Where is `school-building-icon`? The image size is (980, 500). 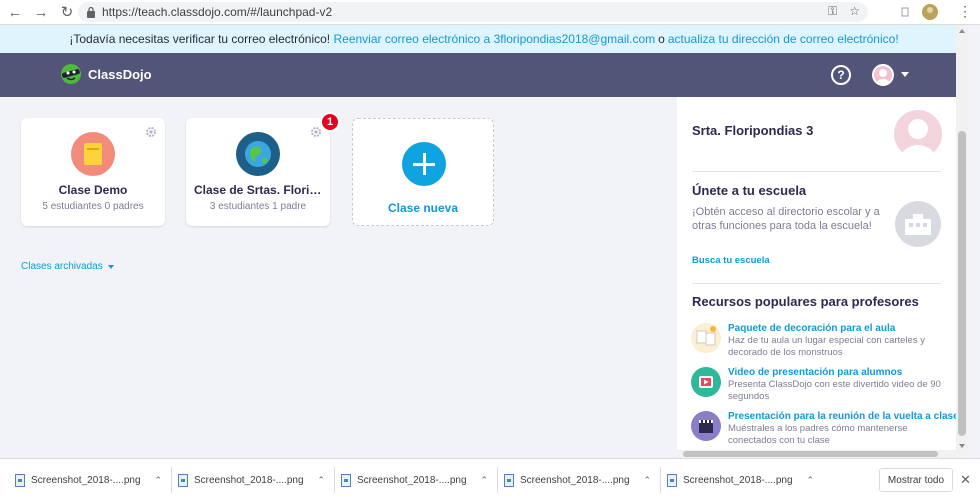 school-building-icon is located at coordinates (918, 224).